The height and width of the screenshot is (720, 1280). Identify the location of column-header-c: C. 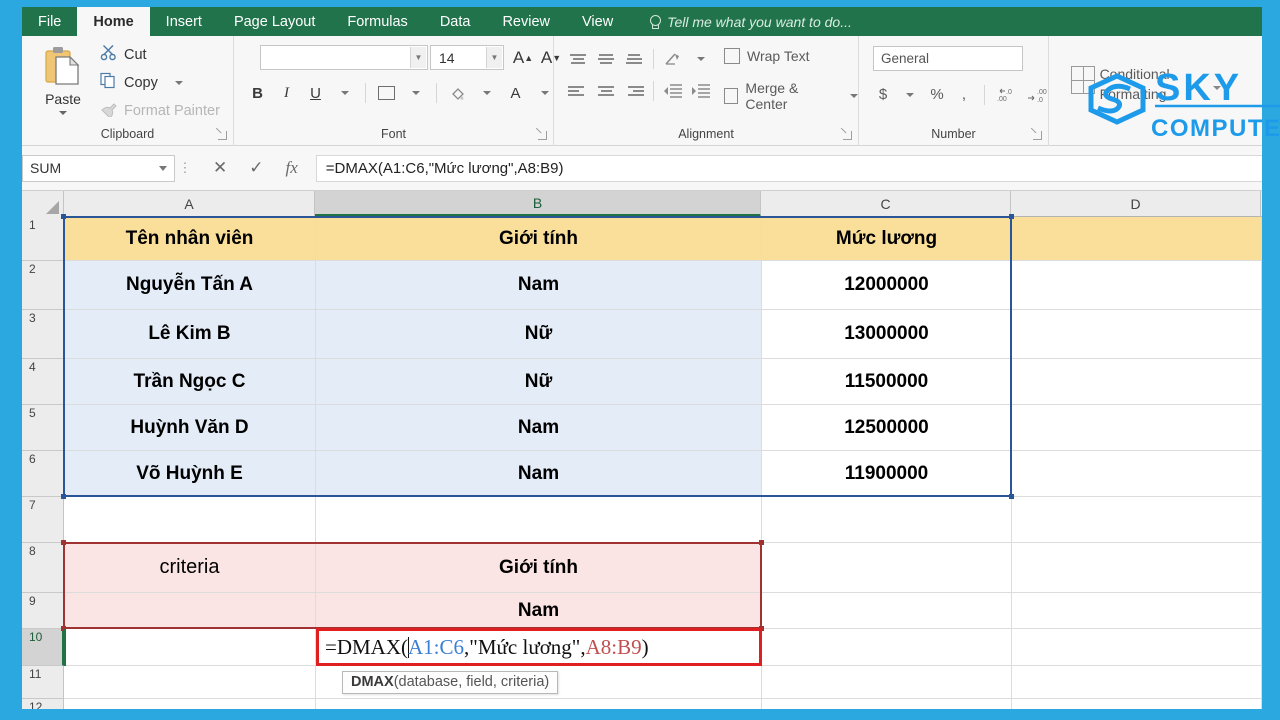
(886, 204).